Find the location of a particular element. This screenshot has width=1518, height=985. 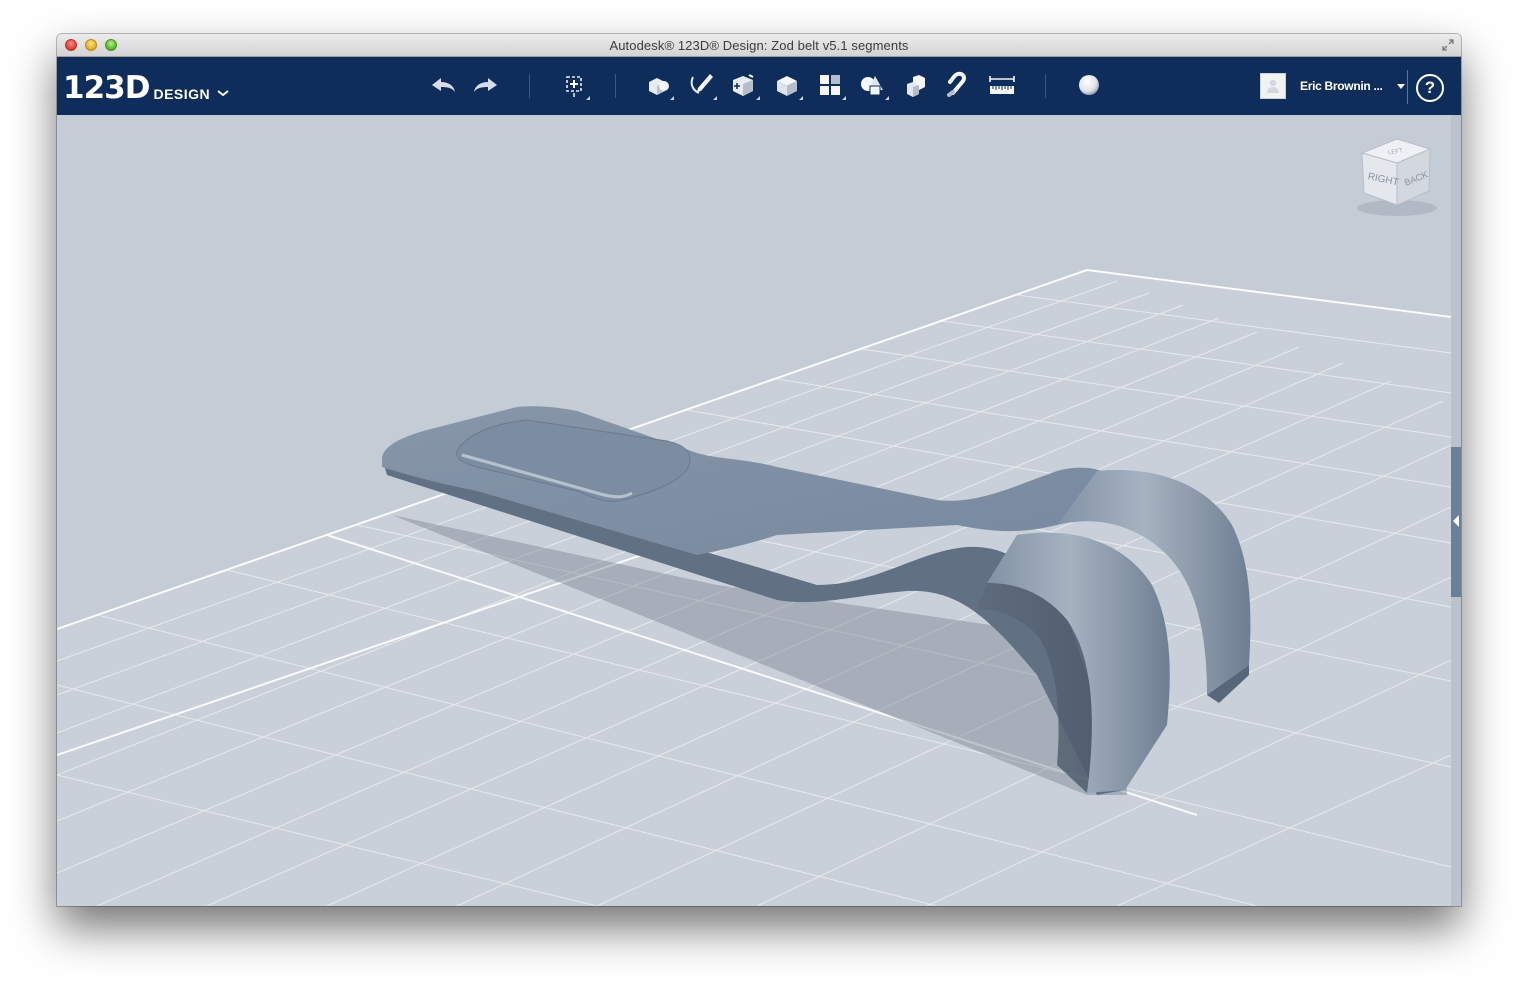

main-toolbar: 123D DESIGN Eric Brownin ... ? is located at coordinates (759, 86).